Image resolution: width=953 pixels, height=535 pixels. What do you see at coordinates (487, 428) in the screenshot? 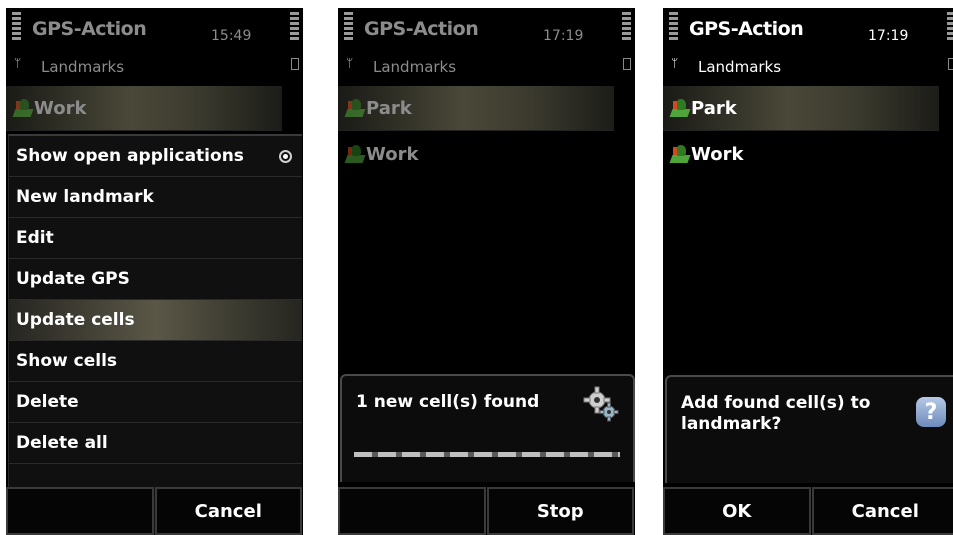
I see `progress-dialog: 1 new cell(s) found` at bounding box center [487, 428].